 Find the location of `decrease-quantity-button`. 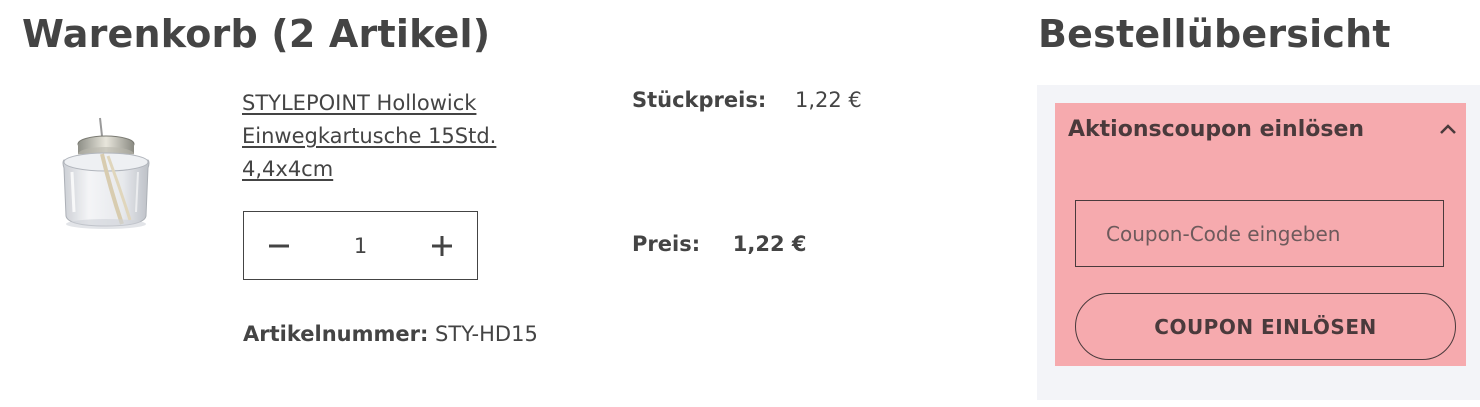

decrease-quantity-button is located at coordinates (279, 245).